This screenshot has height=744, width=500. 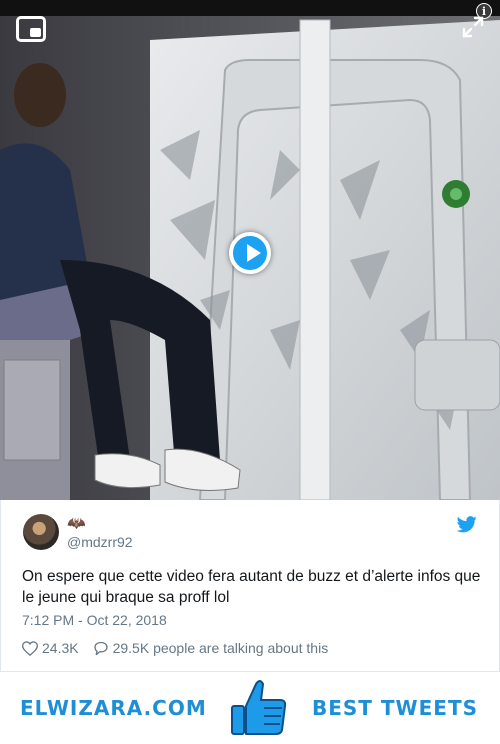 I want to click on picture-in-picture-icon, so click(x=31, y=29).